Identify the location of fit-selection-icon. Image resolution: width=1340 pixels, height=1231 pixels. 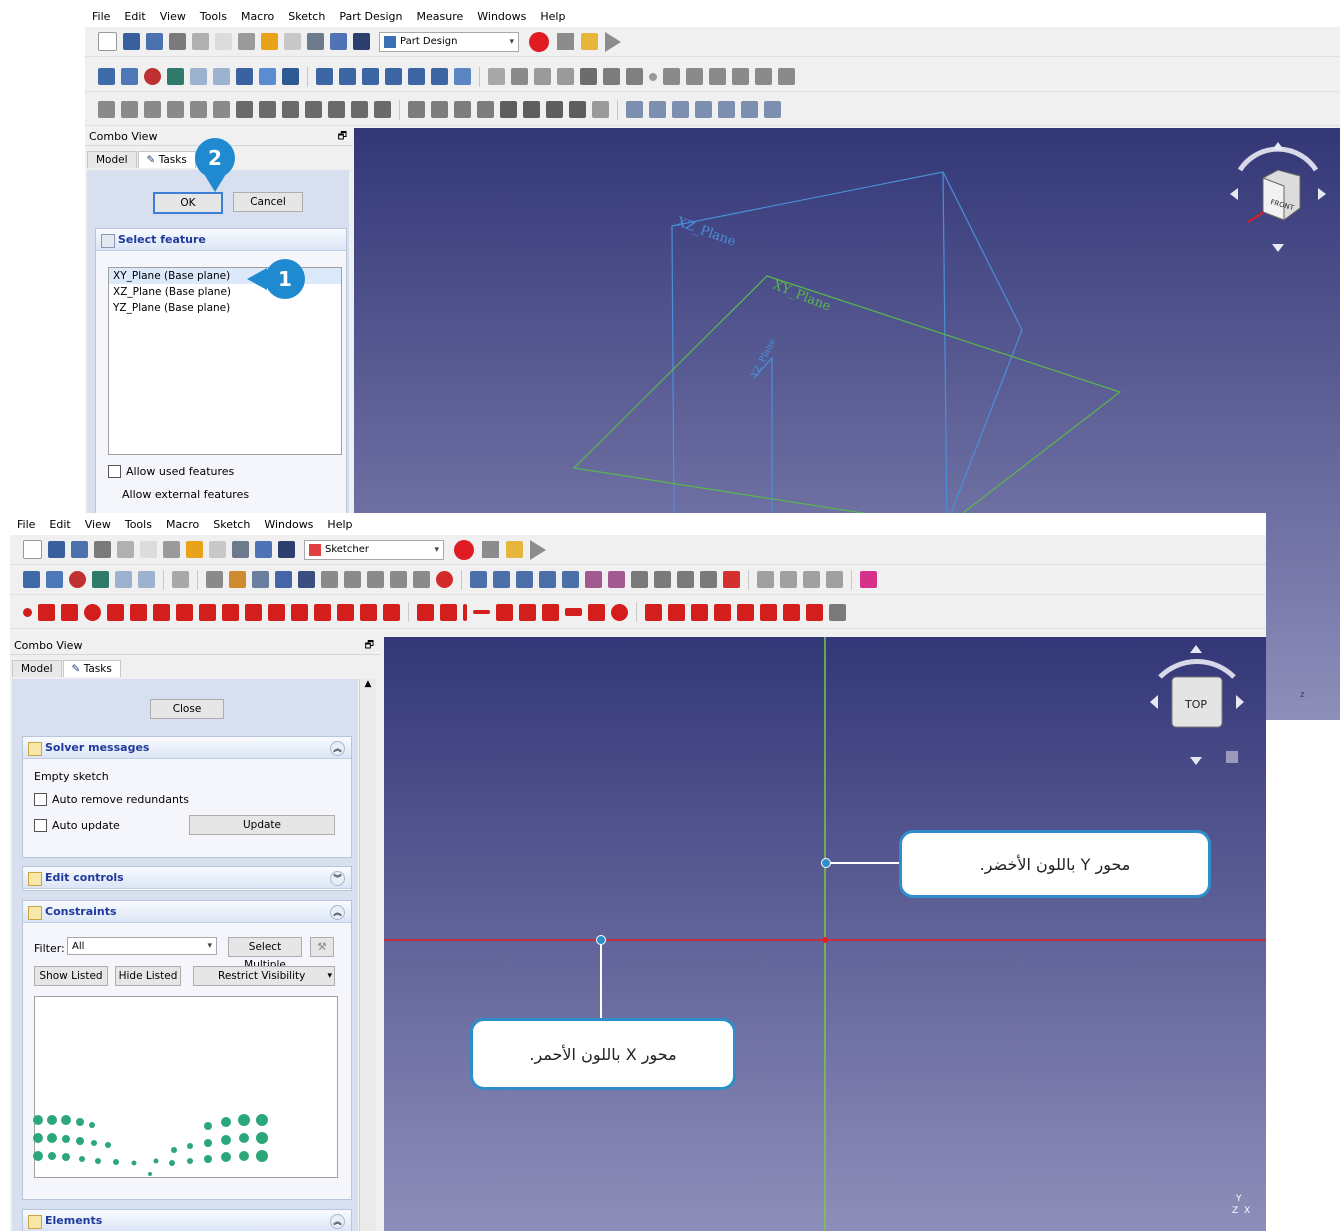
(54, 579).